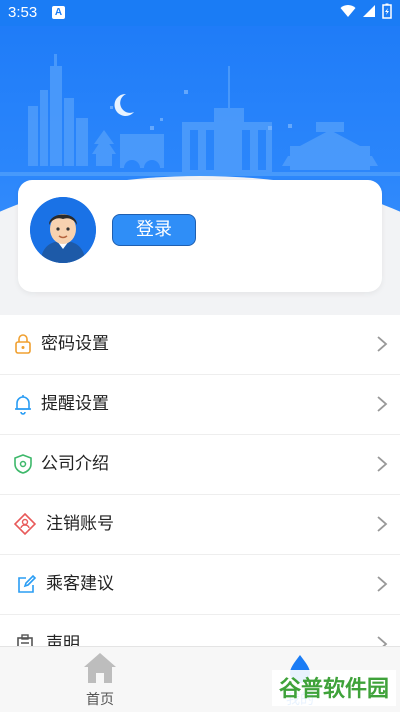 This screenshot has height=712, width=400. Describe the element at coordinates (387, 11) in the screenshot. I see `battery-icon` at that location.